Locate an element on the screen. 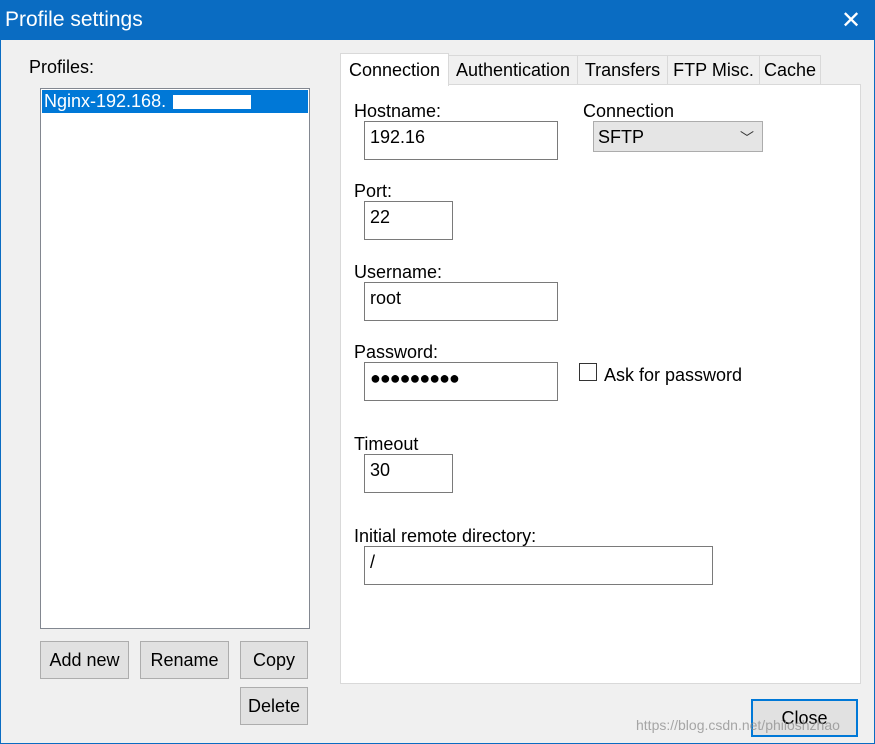 This screenshot has height=744, width=875. add-new-button: Add new is located at coordinates (84, 660).